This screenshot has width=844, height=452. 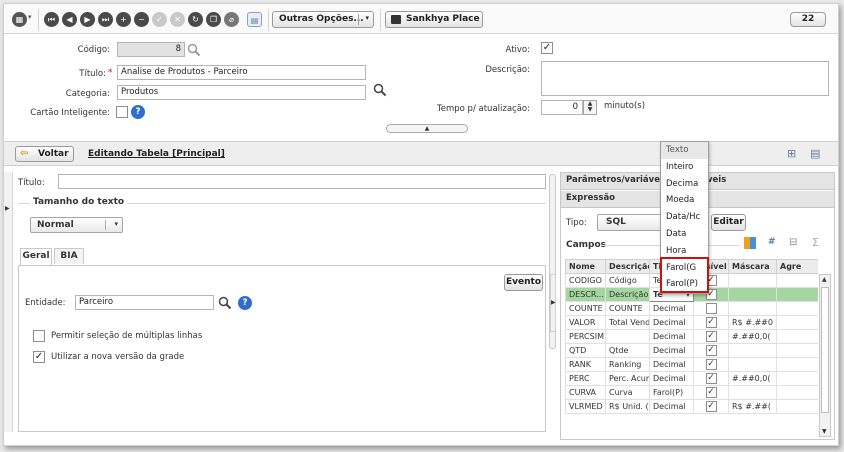 What do you see at coordinates (627, 322) in the screenshot?
I see `cell-descricao: Total Vendi` at bounding box center [627, 322].